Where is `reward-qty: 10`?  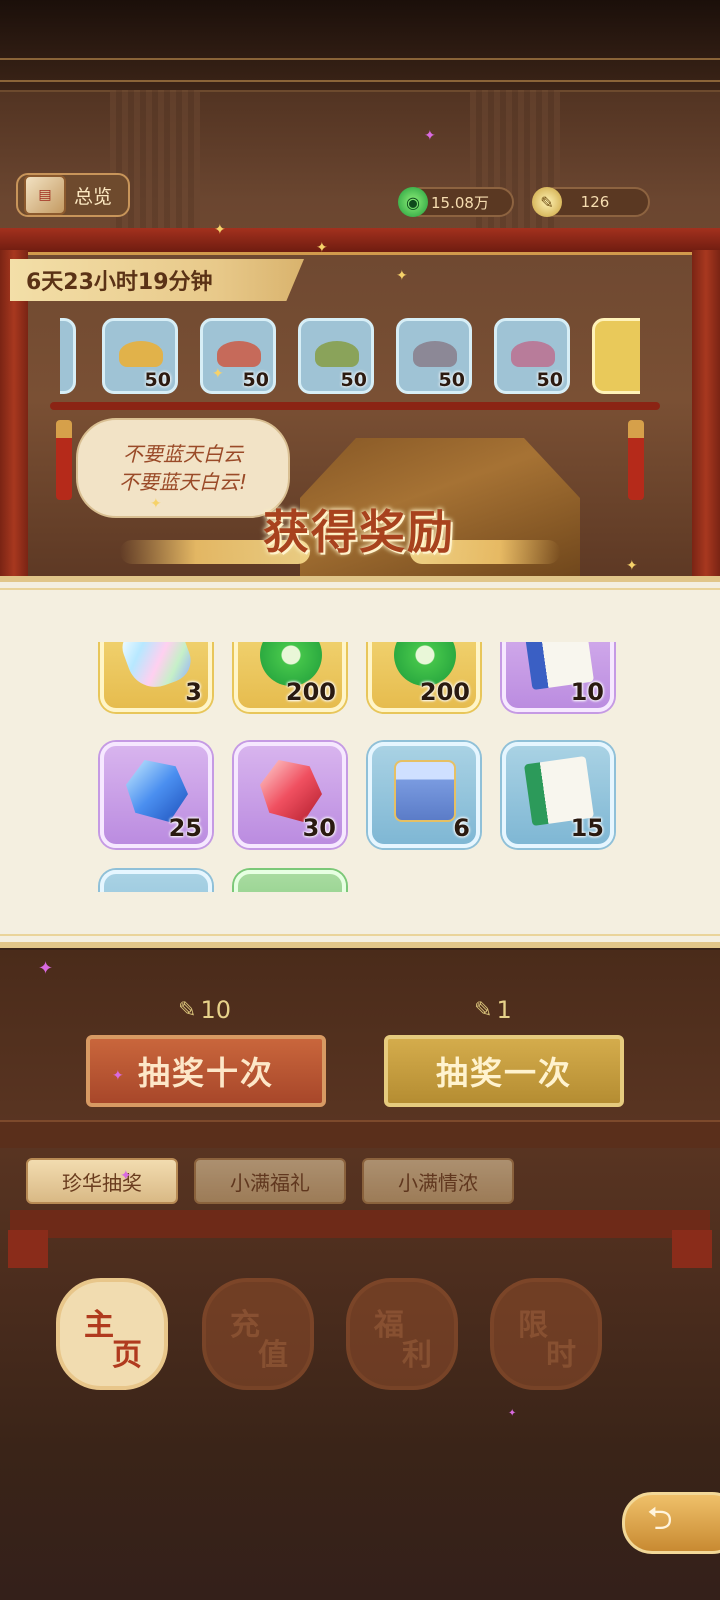 reward-qty: 10 is located at coordinates (587, 692).